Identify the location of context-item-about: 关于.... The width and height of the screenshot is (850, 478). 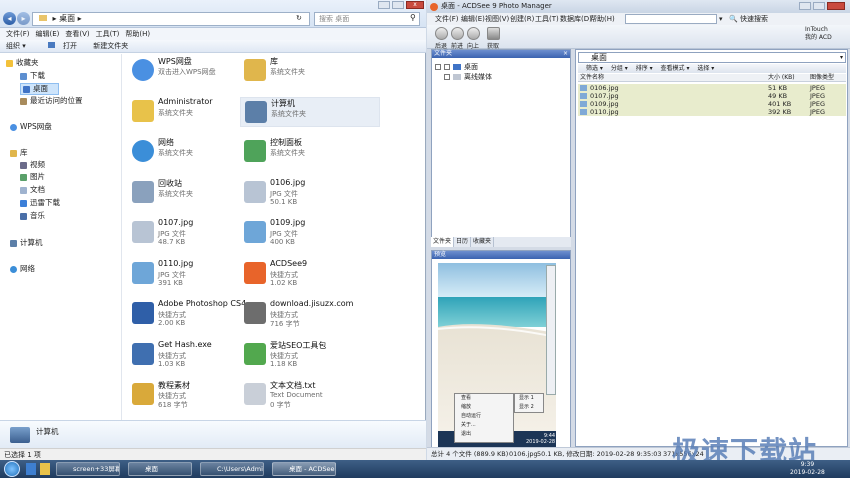
(487, 425).